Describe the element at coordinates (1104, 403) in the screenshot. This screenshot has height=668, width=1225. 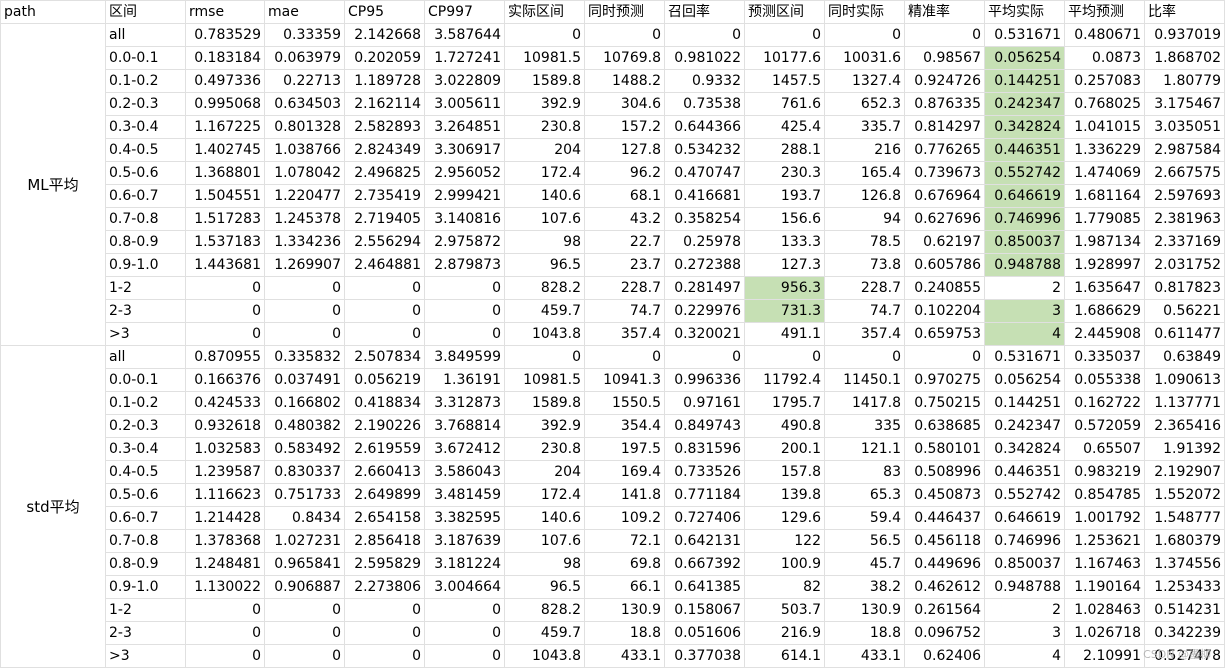
I see `value-cell: 0.162722` at that location.